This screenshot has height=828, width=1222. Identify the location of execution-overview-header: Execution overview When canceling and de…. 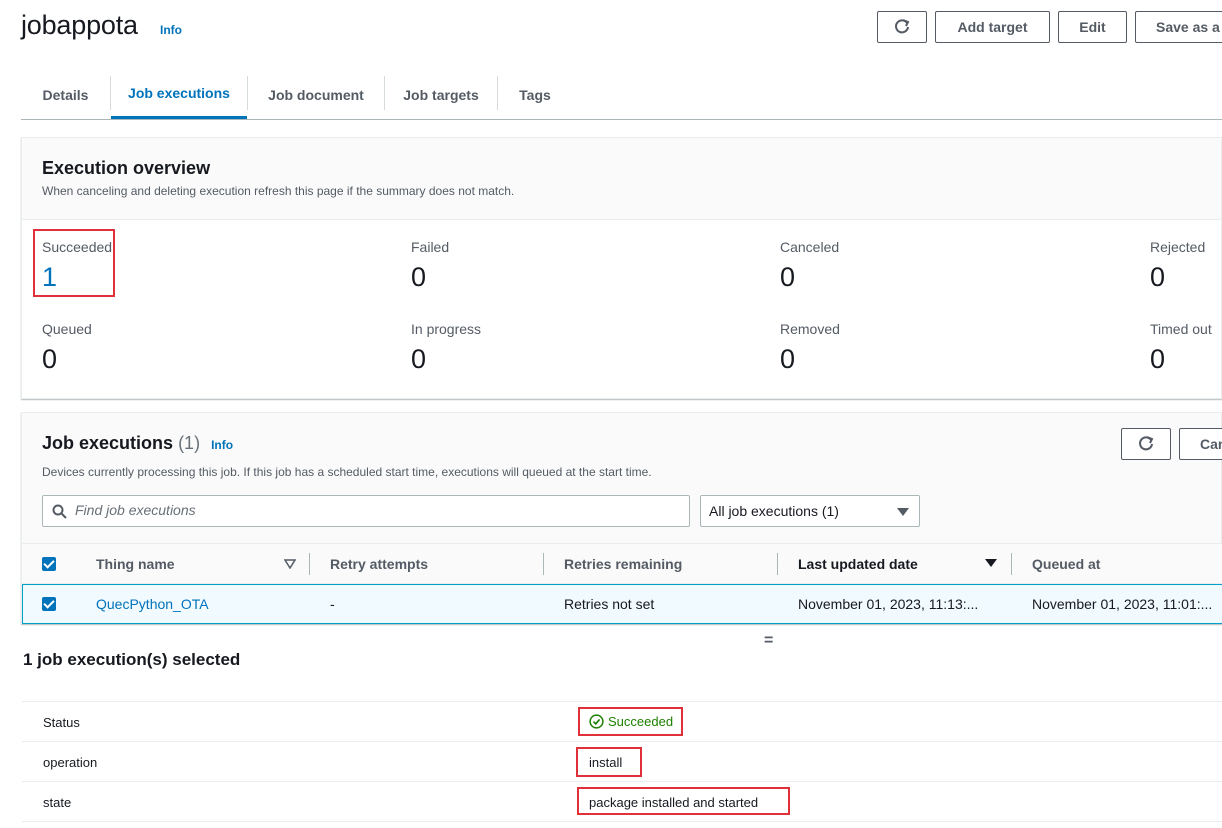
(621, 179).